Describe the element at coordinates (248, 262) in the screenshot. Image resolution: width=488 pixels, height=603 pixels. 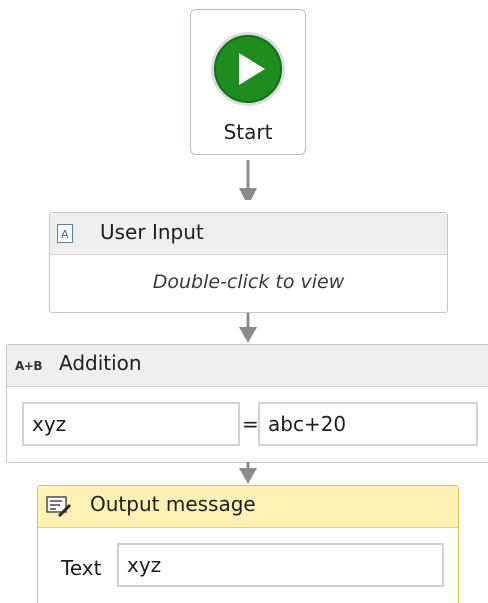
I see `user-input-activity: A User Input Double-click to view` at that location.